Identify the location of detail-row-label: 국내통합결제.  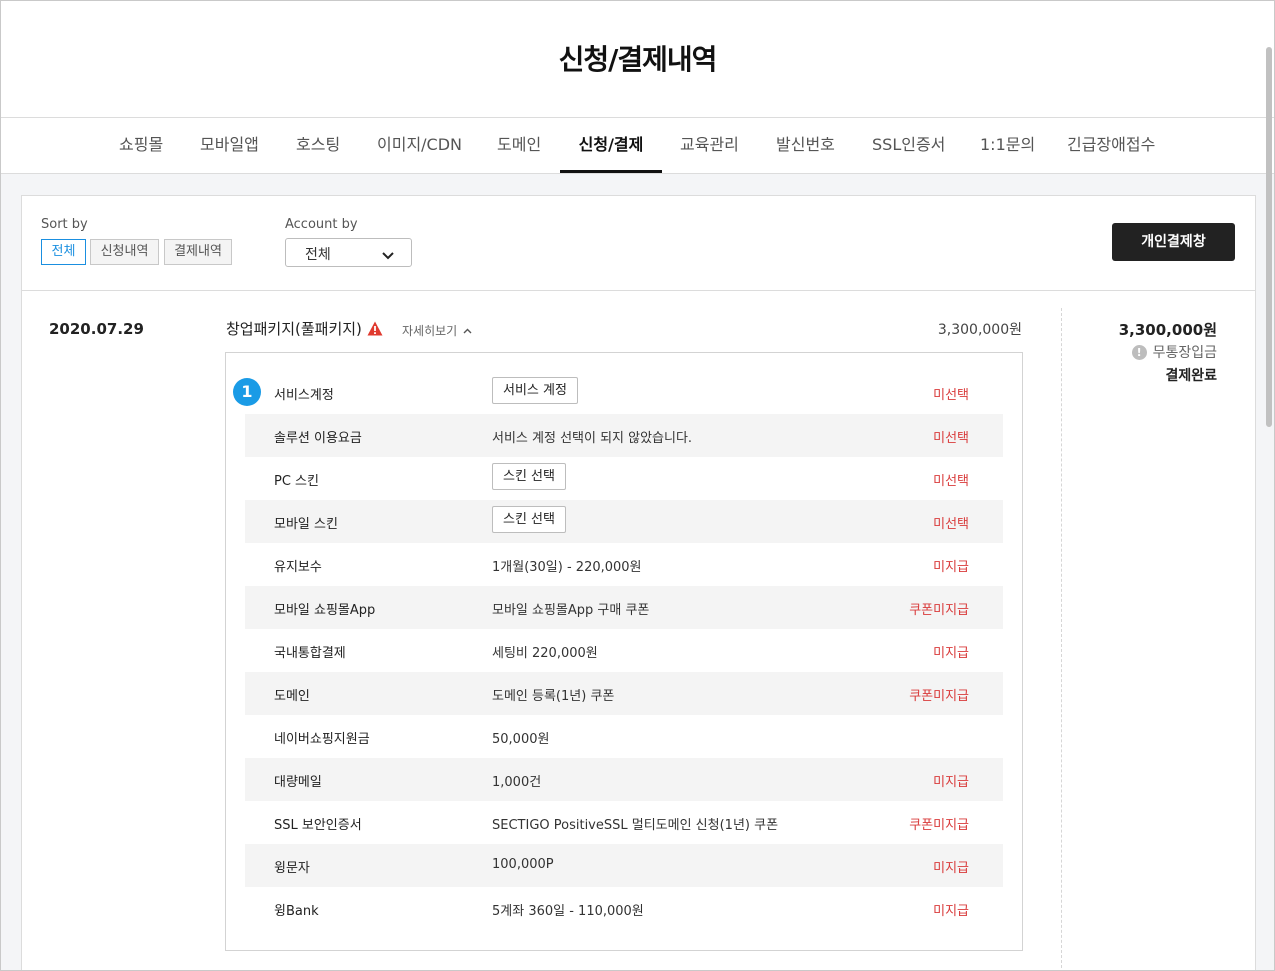
(310, 653).